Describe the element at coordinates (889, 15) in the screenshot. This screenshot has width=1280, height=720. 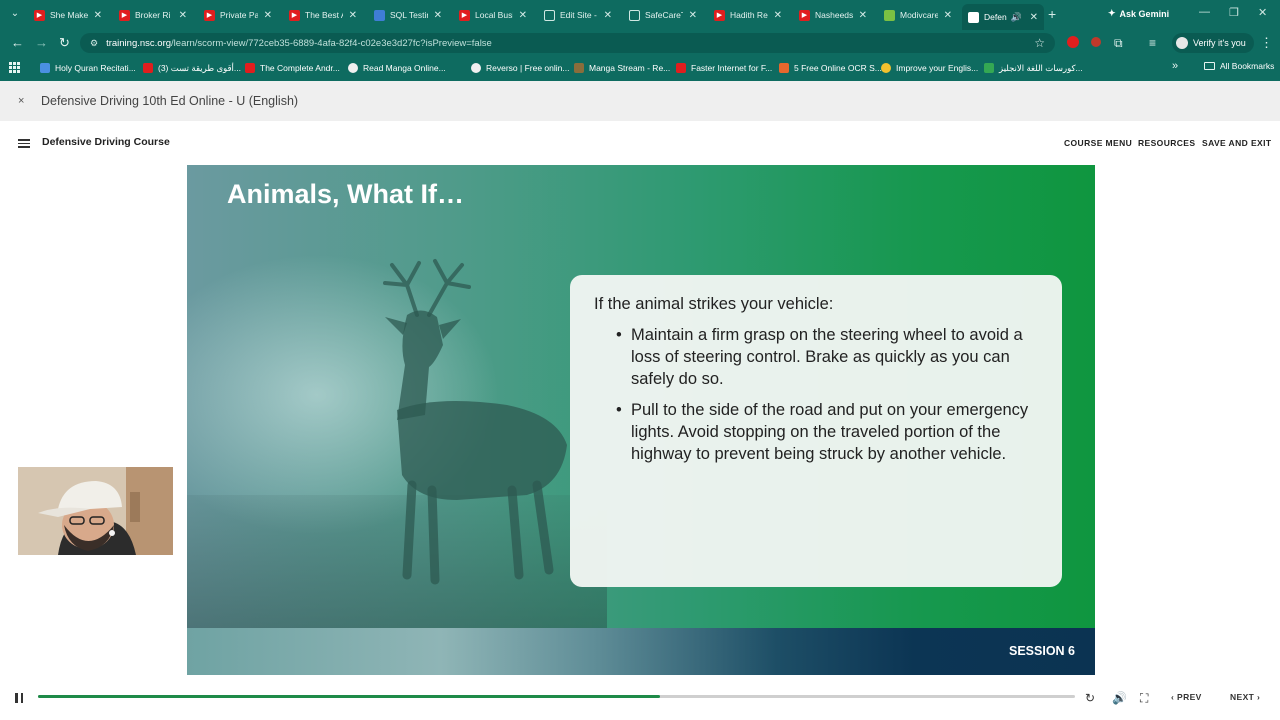
I see `grid-icon` at that location.